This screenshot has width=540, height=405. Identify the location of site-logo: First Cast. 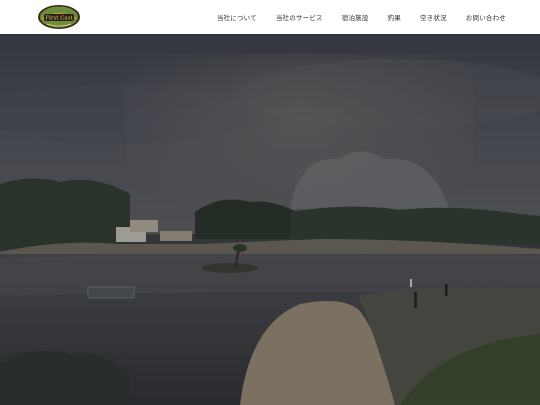
(59, 17).